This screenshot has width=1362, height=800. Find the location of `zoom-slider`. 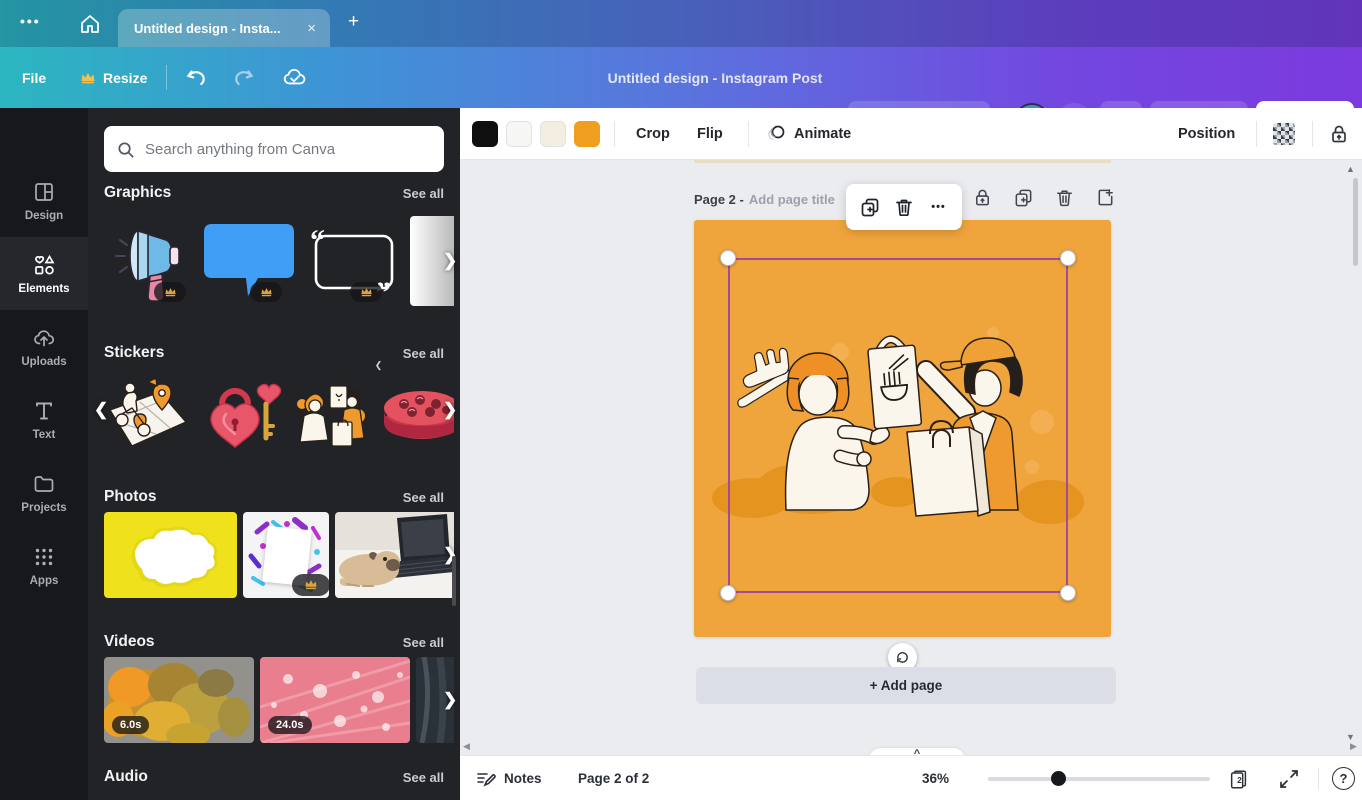

zoom-slider is located at coordinates (1099, 779).